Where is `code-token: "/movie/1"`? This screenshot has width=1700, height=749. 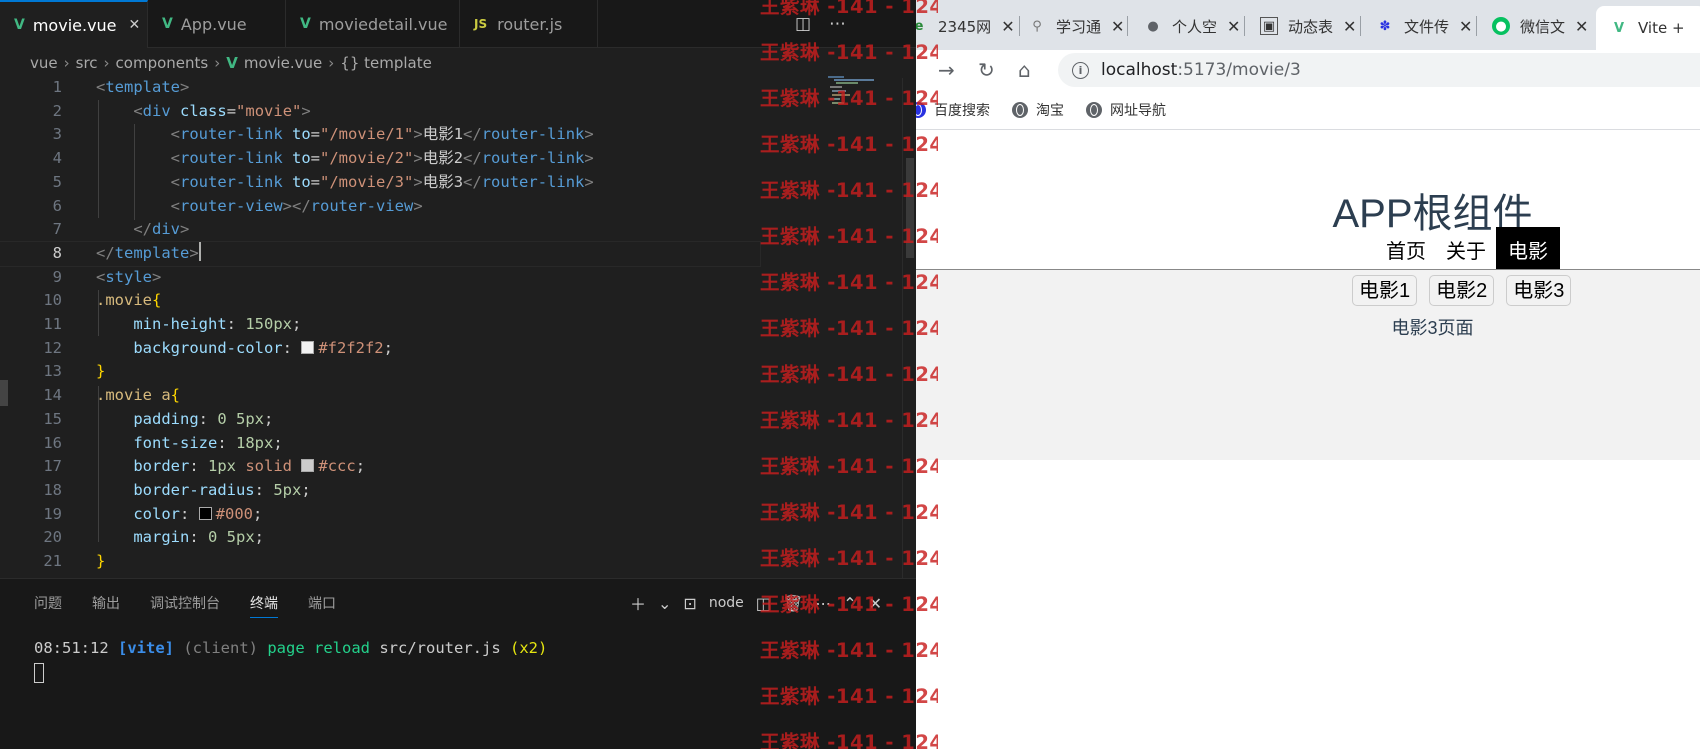
code-token: "/movie/1" is located at coordinates (367, 134).